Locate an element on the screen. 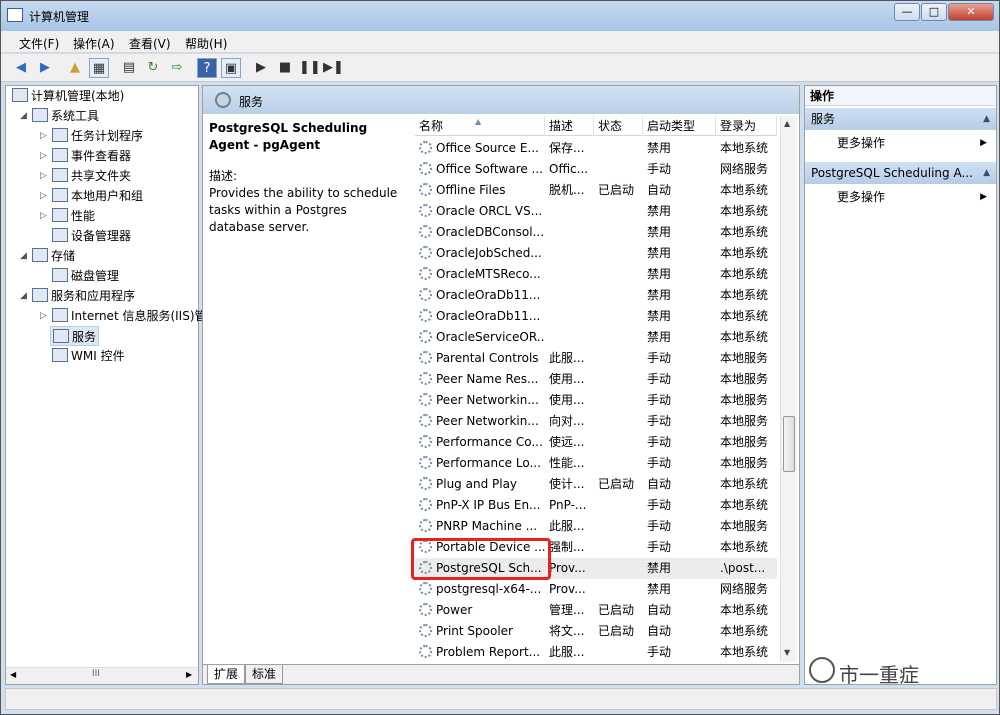 The height and width of the screenshot is (715, 1000). tree-device-manager: 设备管理器 is located at coordinates (91, 236).